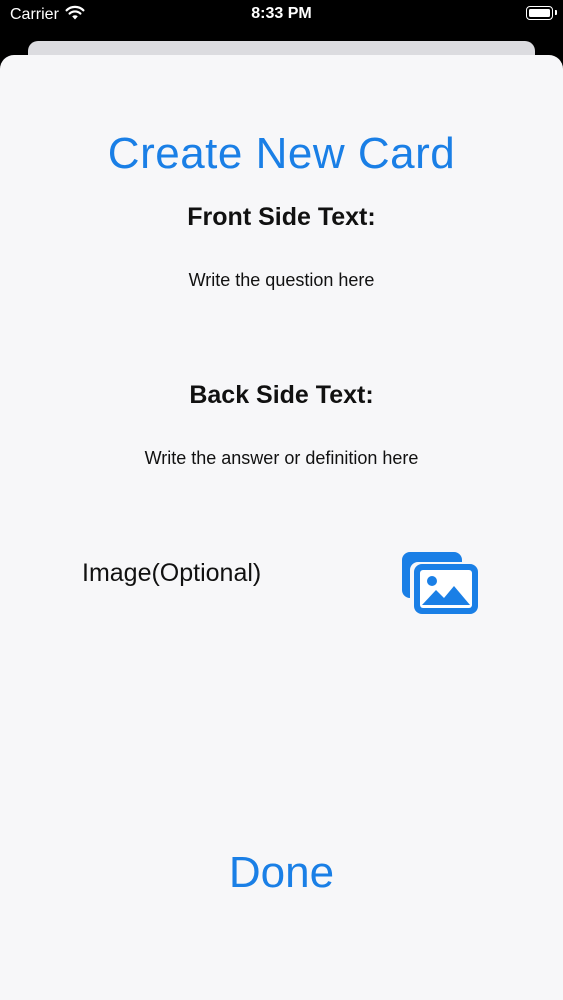 The width and height of the screenshot is (563, 1000). I want to click on front-side-label: Front Side Text:, so click(281, 217).